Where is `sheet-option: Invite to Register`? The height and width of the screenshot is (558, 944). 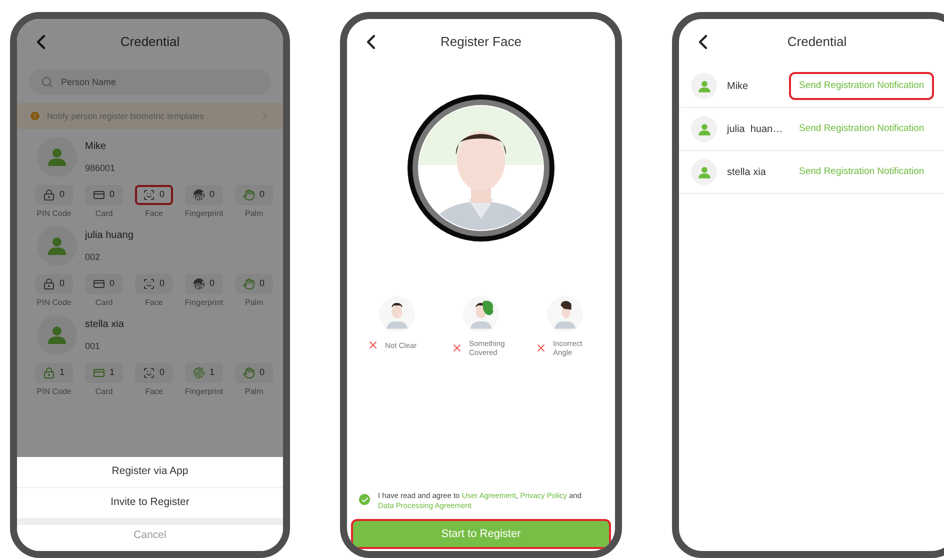 sheet-option: Invite to Register is located at coordinates (150, 503).